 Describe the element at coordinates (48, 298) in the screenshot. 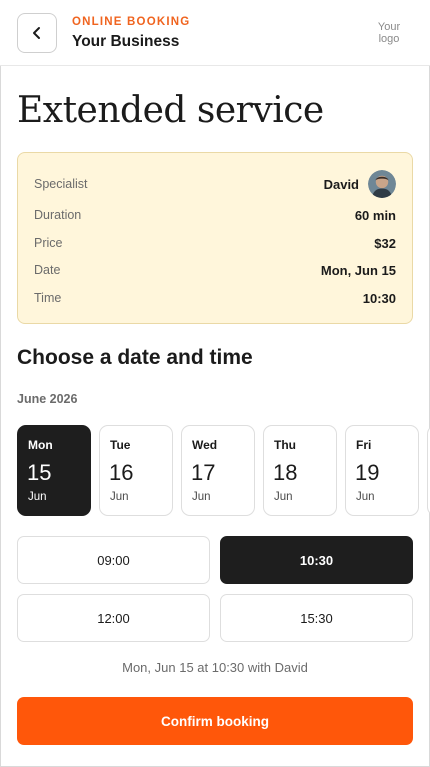

I see `time-label: Time` at that location.